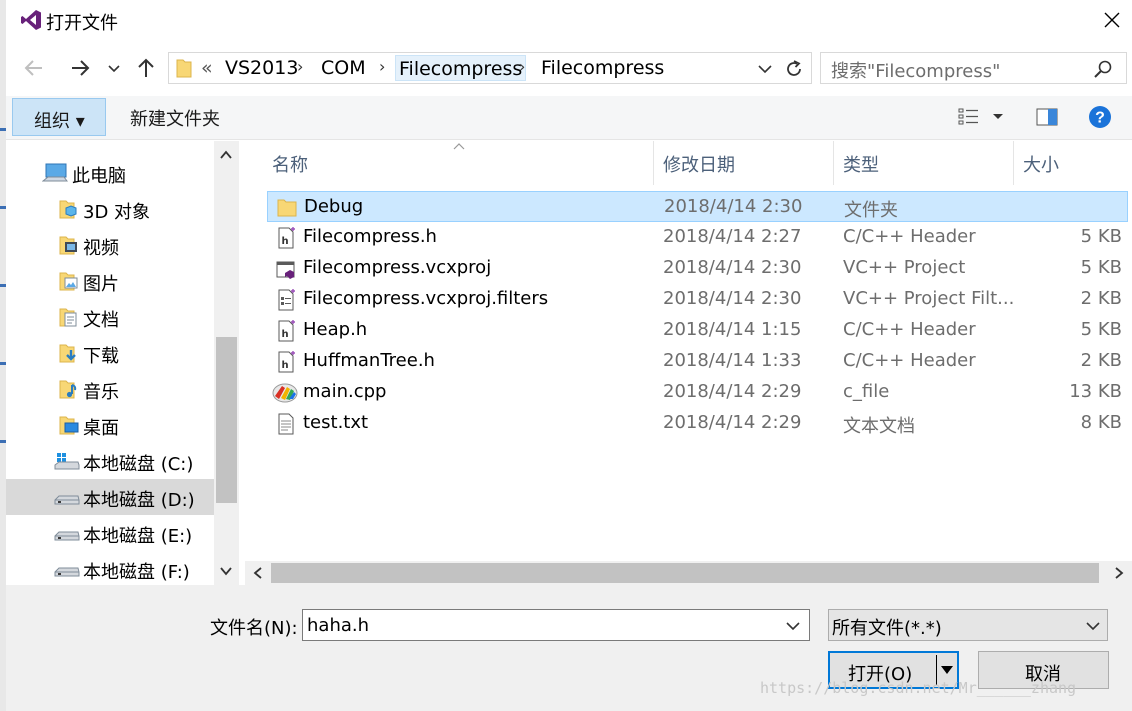 The image size is (1132, 711). Describe the element at coordinates (55, 172) in the screenshot. I see `computer-icon` at that location.